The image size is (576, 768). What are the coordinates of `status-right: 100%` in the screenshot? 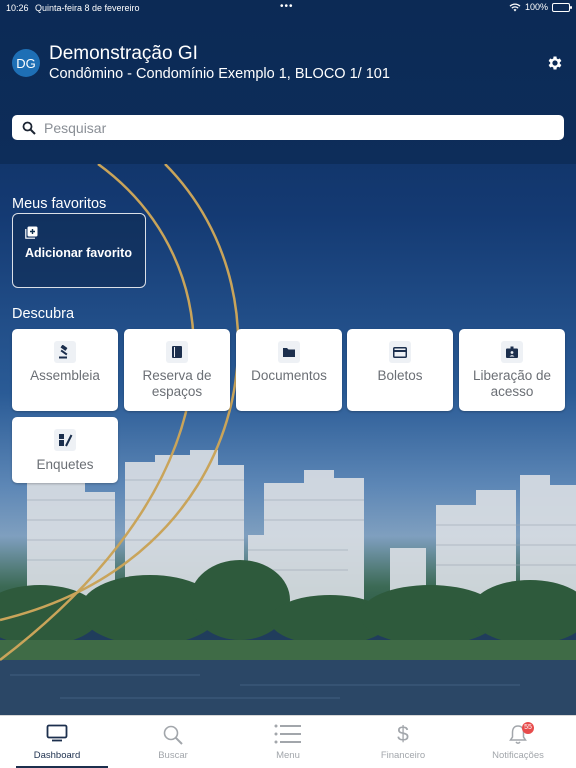 It's located at (540, 7).